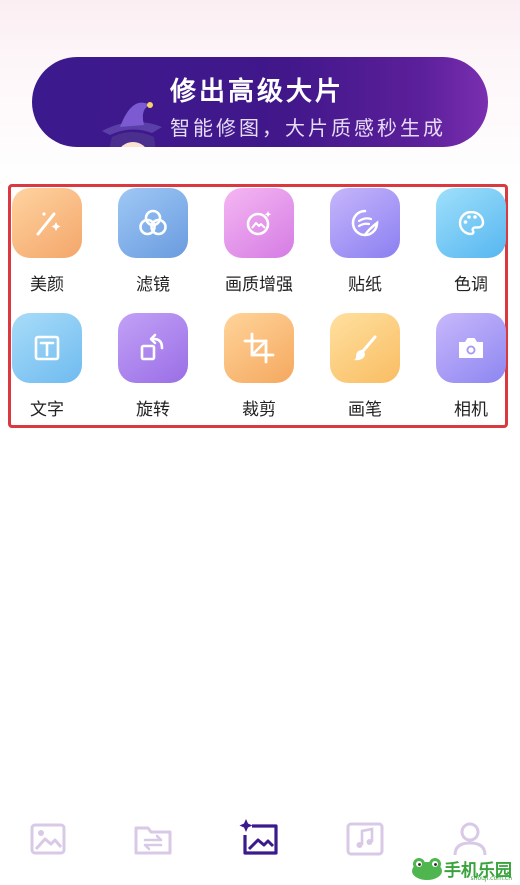  I want to click on tool-beauty: 美颜, so click(48, 241).